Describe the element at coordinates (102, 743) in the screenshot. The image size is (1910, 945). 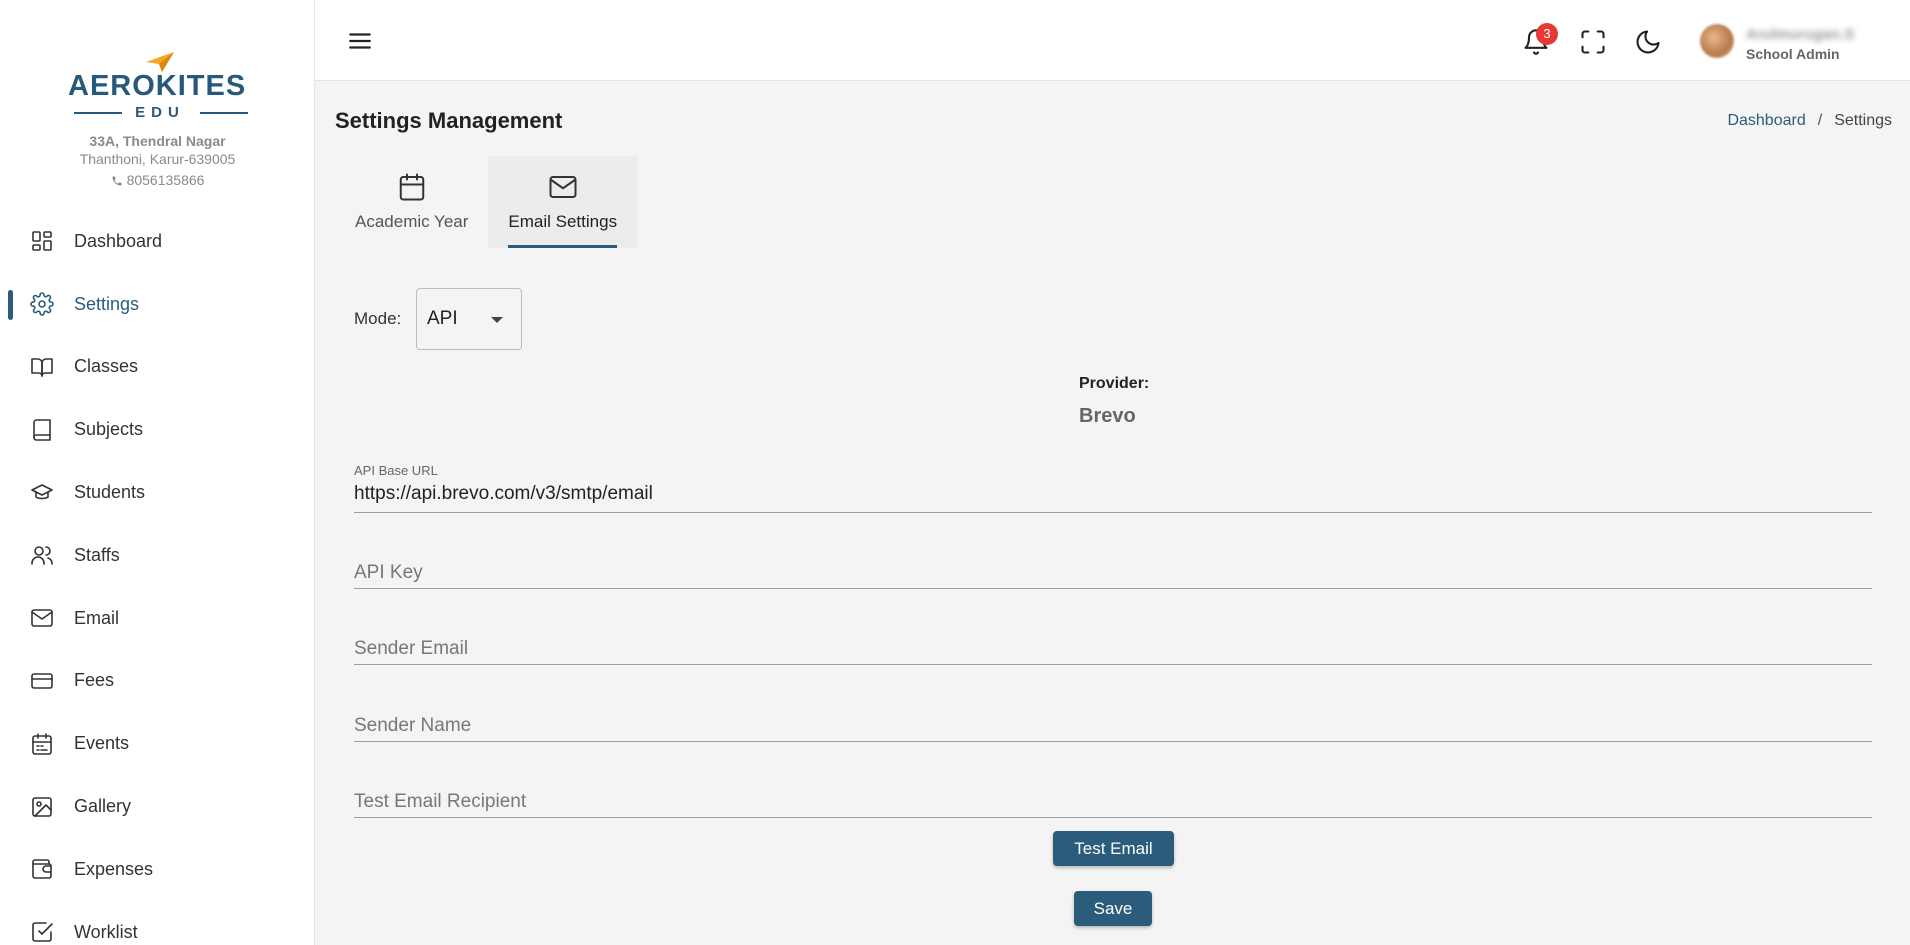
I see `sidebar-item-label: Events` at that location.